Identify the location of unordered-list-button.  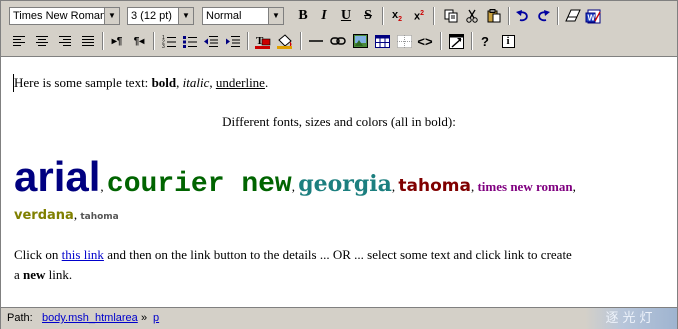
(190, 41).